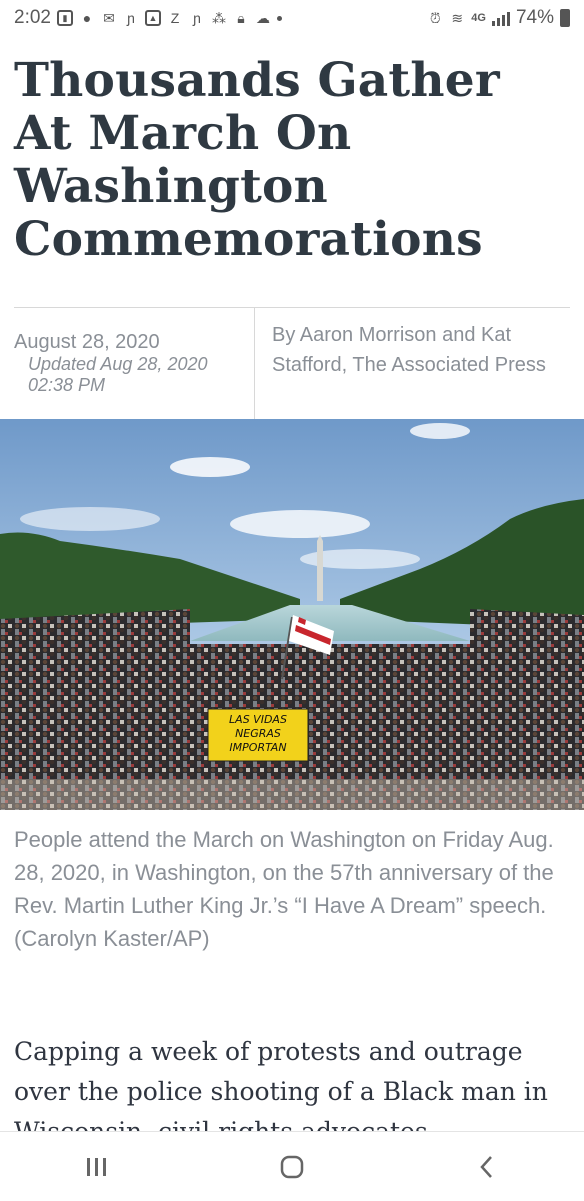 Image resolution: width=584 pixels, height=1201 pixels. Describe the element at coordinates (262, 18) in the screenshot. I see `cloud-icon: ☁` at that location.